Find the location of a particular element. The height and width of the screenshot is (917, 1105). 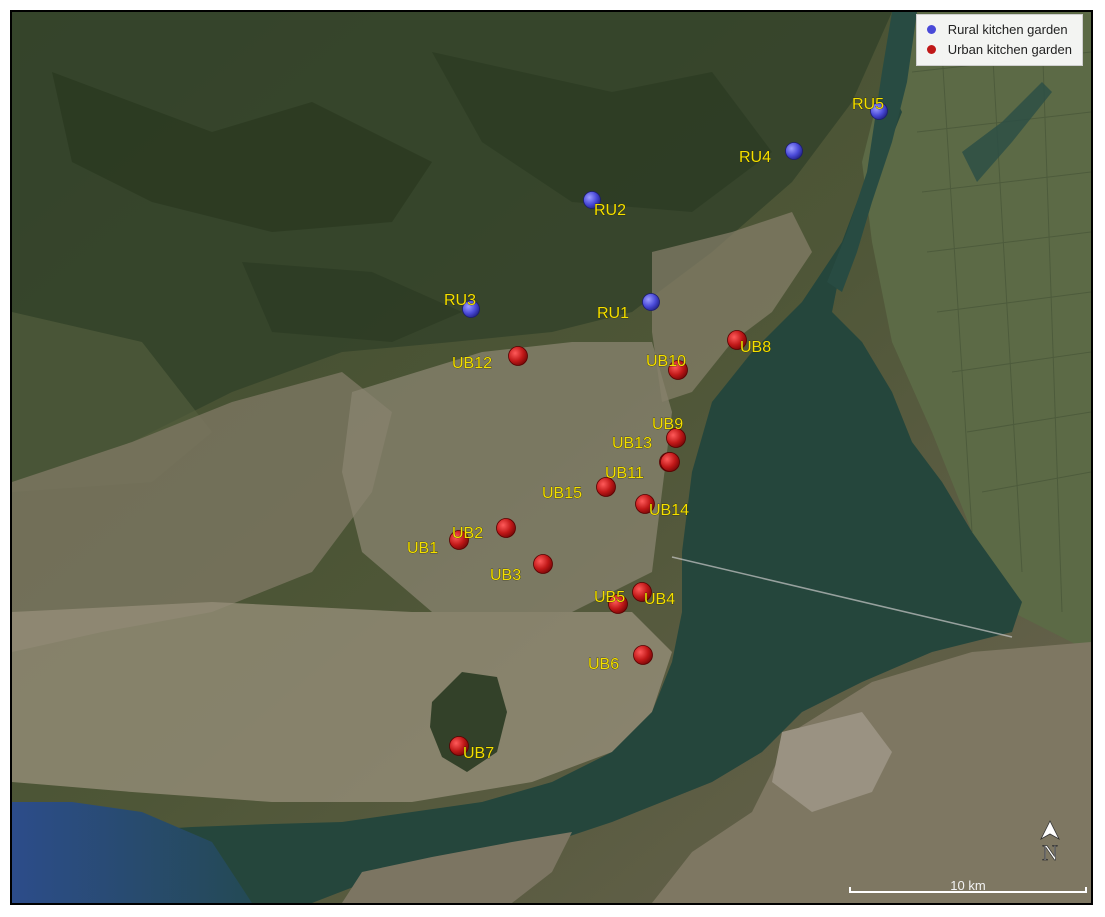

marker-label-ub9: UB9 is located at coordinates (667, 424).